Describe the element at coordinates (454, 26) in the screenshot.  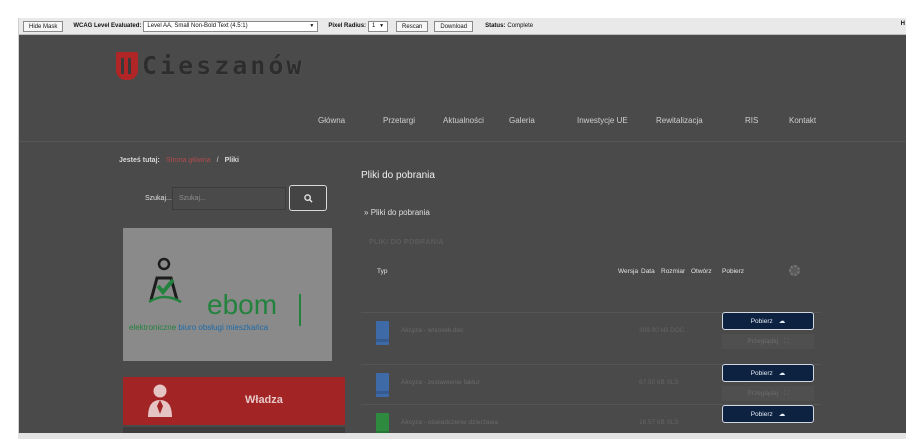
I see `download-report-button: Download` at that location.